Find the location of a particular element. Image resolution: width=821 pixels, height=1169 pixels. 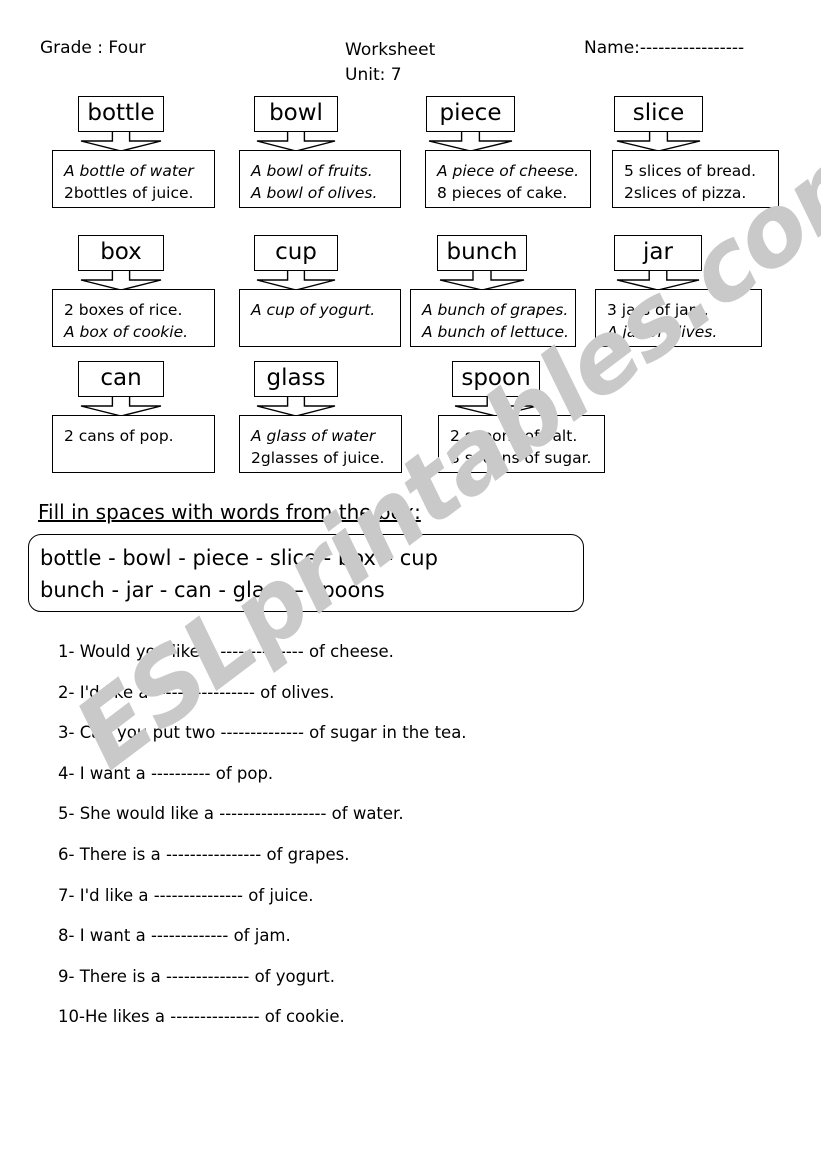

question-item: 8- I want a ------------- of jam. is located at coordinates (418, 936).